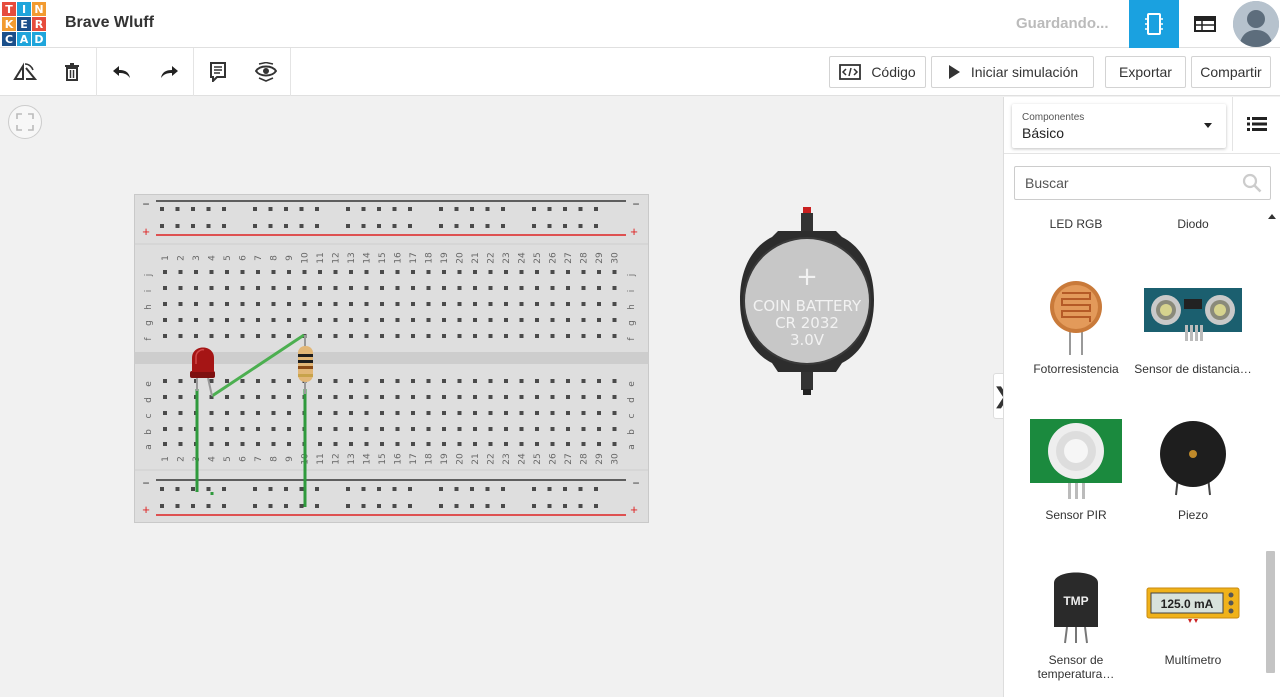  I want to click on delete-button, so click(72, 72).